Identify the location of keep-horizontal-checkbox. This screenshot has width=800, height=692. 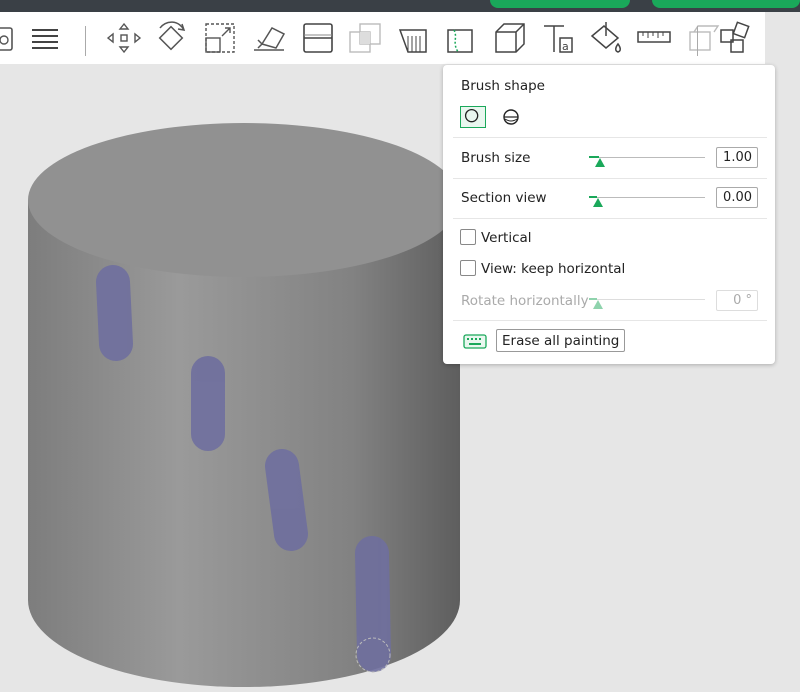
(468, 268).